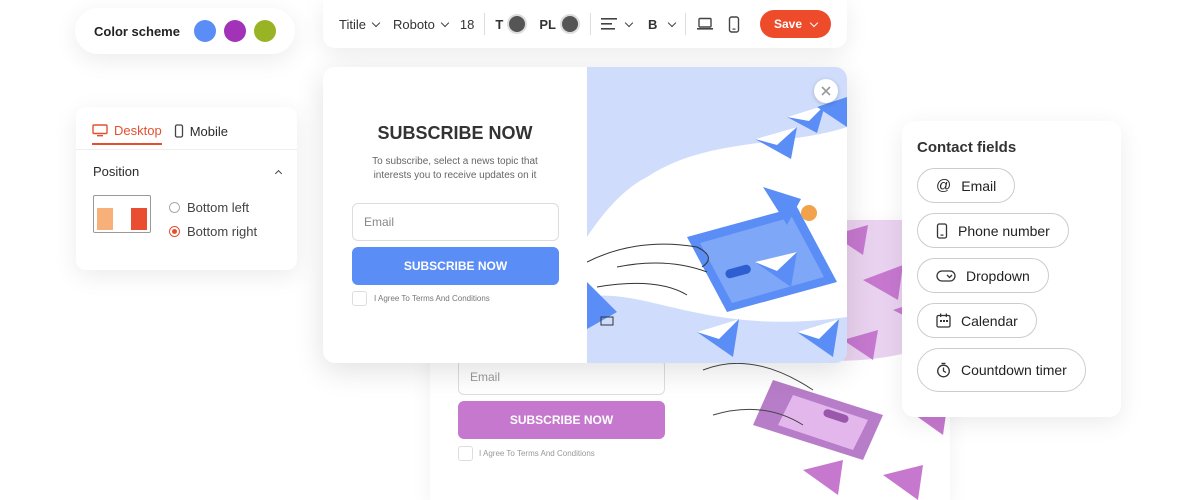  I want to click on field-calendar-label: Calendar, so click(989, 320).